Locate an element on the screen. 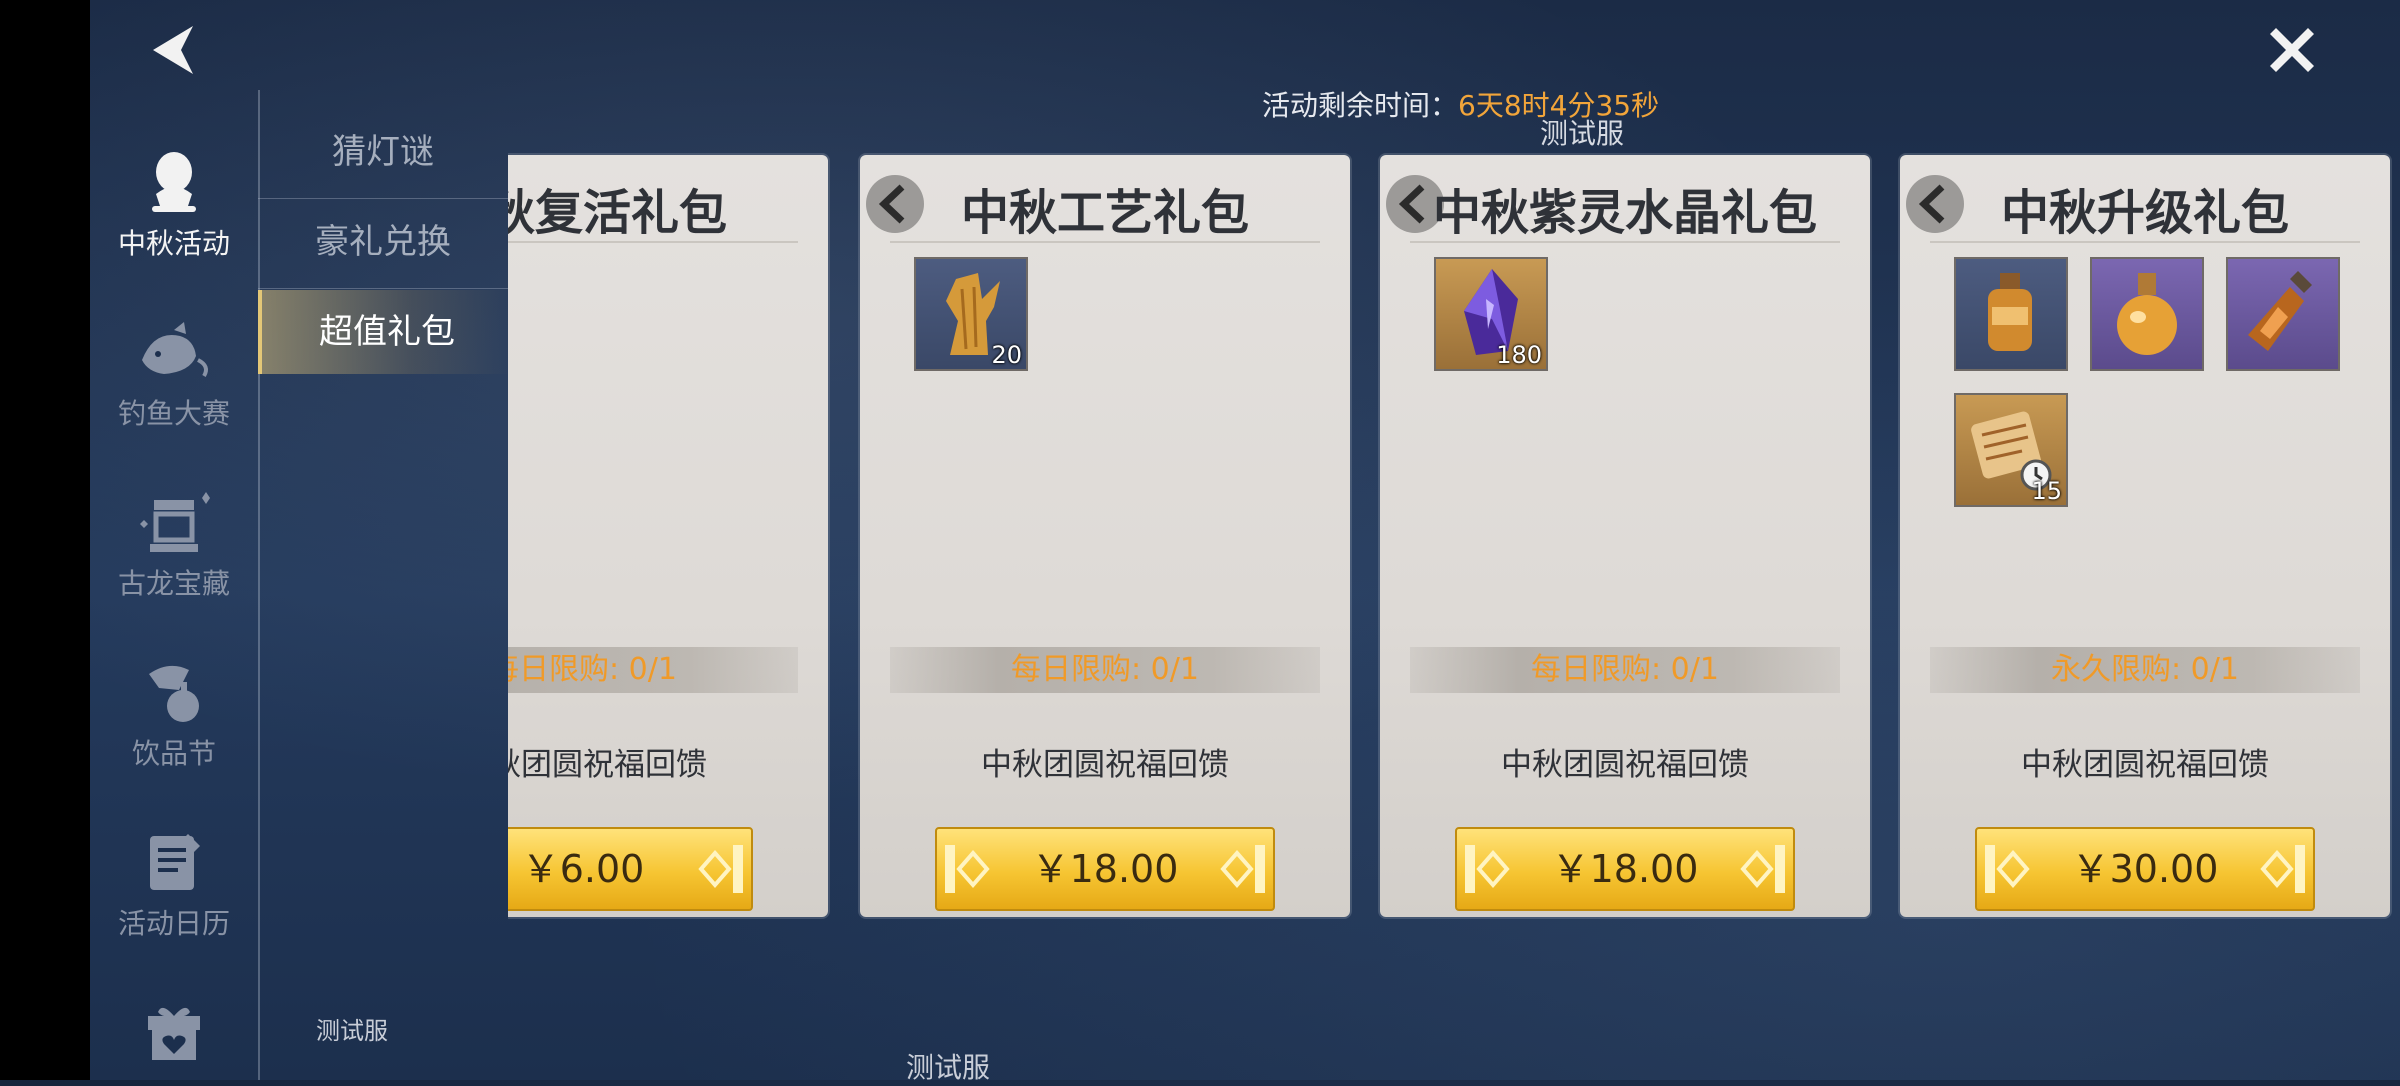 This screenshot has height=1086, width=2400. calendar-book-icon is located at coordinates (175, 862).